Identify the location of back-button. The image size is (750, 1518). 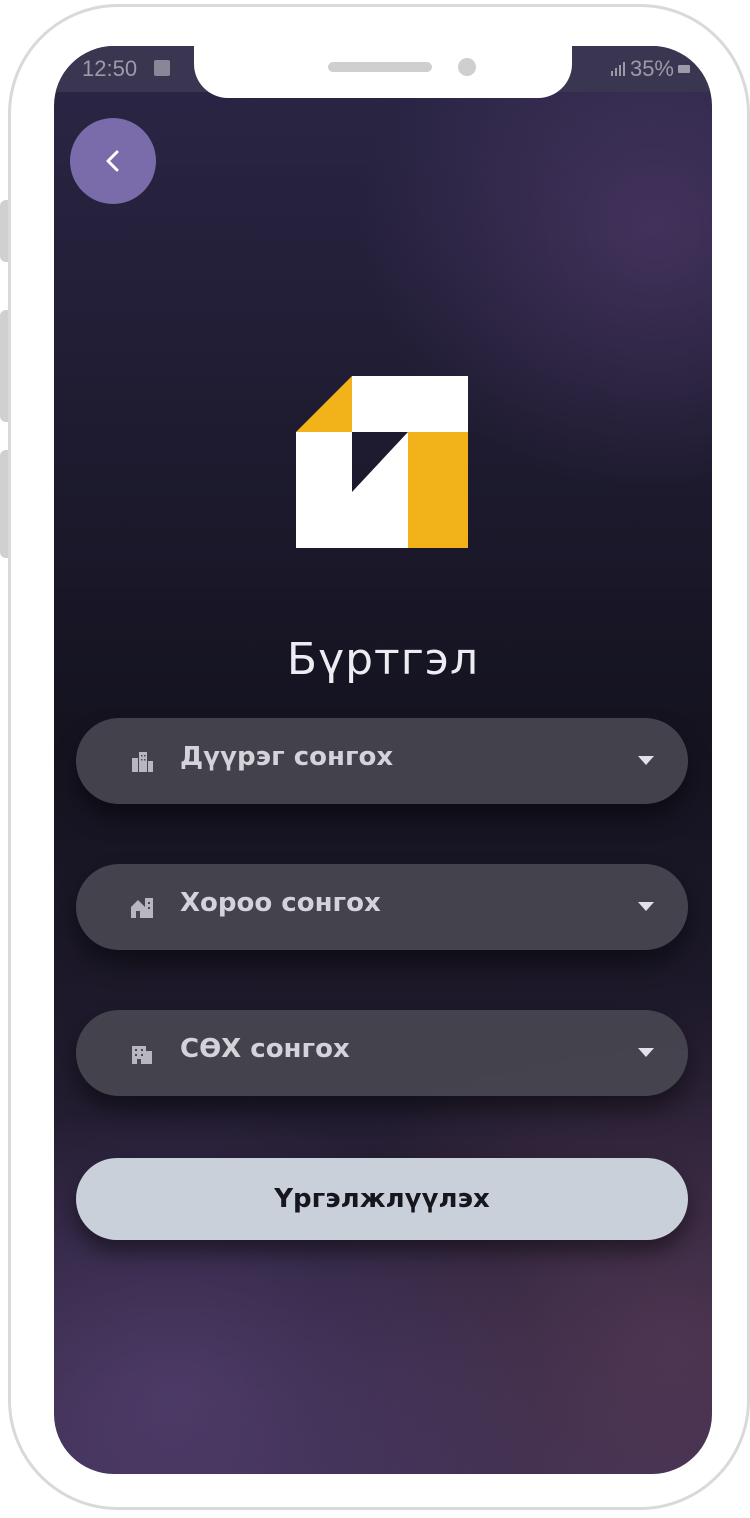
(113, 161).